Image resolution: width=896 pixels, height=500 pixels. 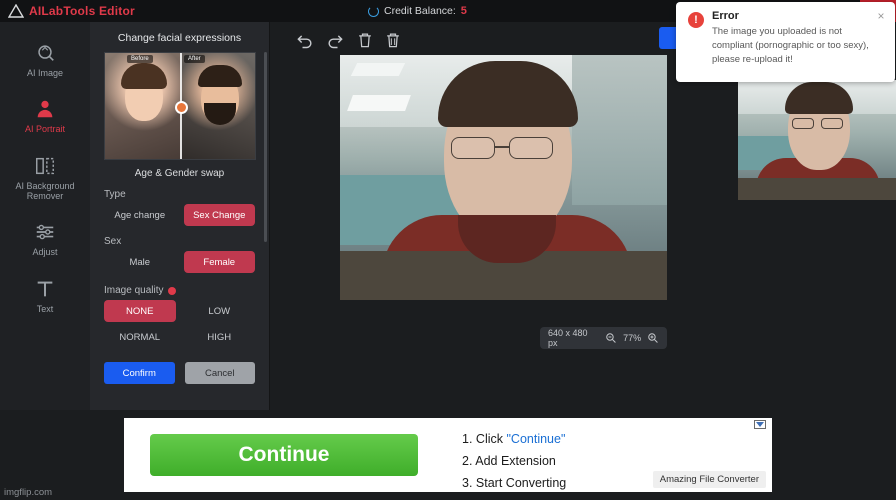 What do you see at coordinates (284, 455) in the screenshot?
I see `ad-continue-button: Continue` at bounding box center [284, 455].